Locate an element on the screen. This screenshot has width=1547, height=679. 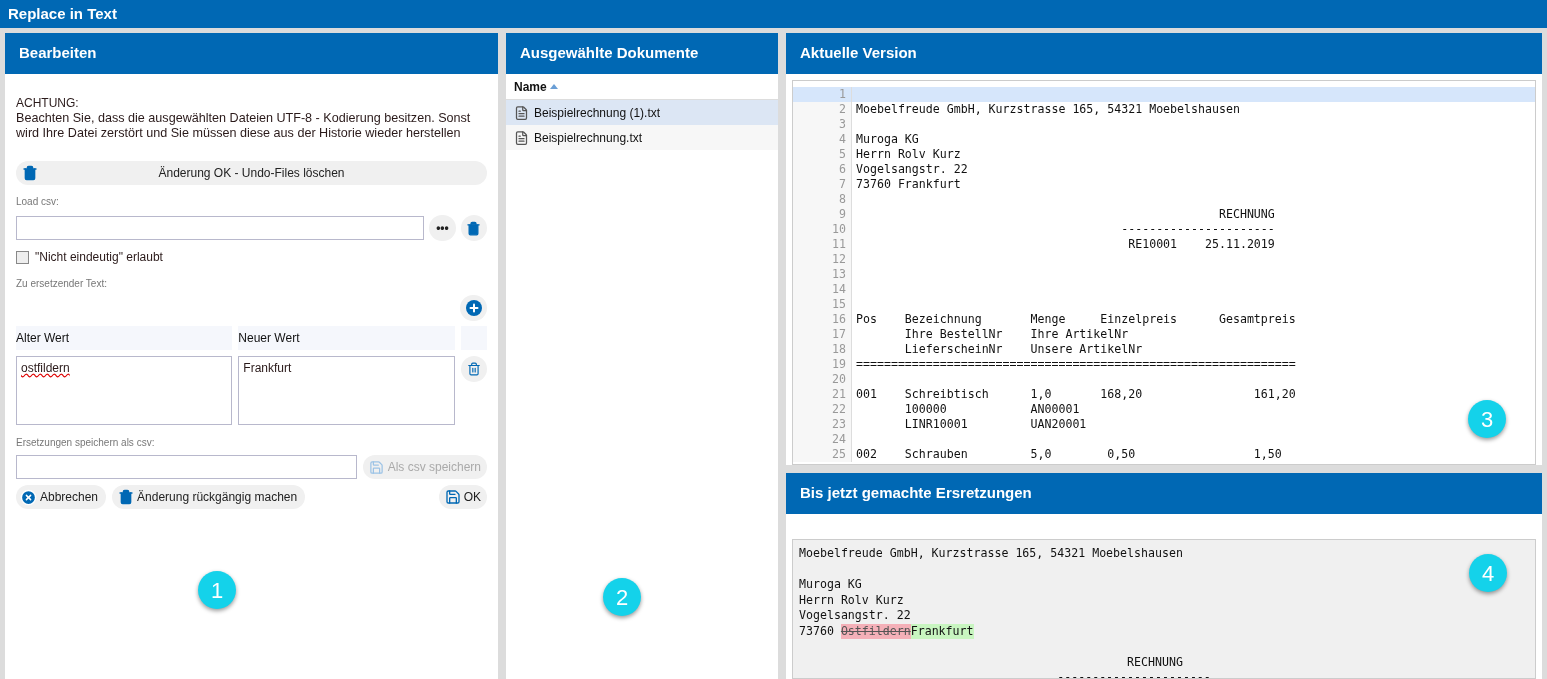
code-line: 100000 AN00001 is located at coordinates (991, 409).